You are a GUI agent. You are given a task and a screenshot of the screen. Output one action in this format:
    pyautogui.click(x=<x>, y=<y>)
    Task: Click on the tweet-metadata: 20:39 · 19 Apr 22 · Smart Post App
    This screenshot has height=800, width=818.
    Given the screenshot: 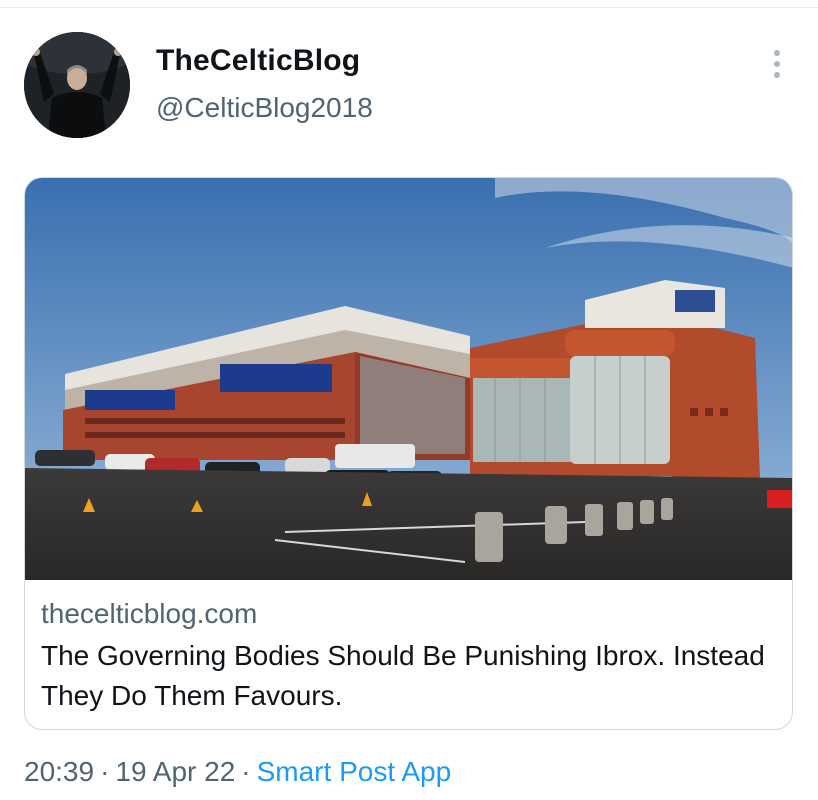 What is the action you would take?
    pyautogui.click(x=237, y=772)
    